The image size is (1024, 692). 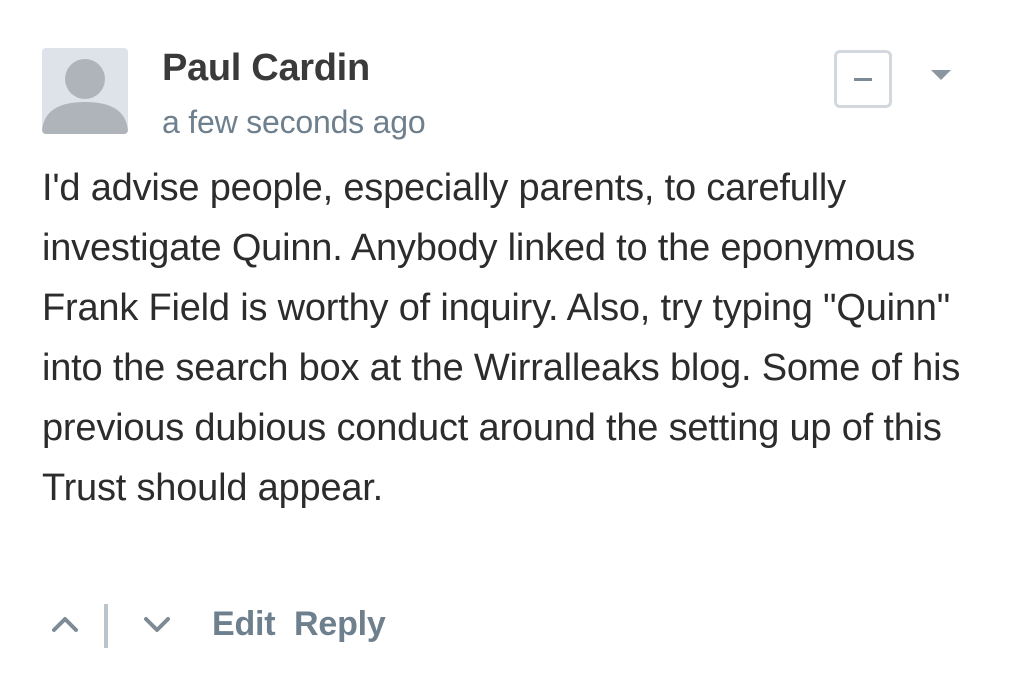 I want to click on upvote-button, so click(x=65, y=624).